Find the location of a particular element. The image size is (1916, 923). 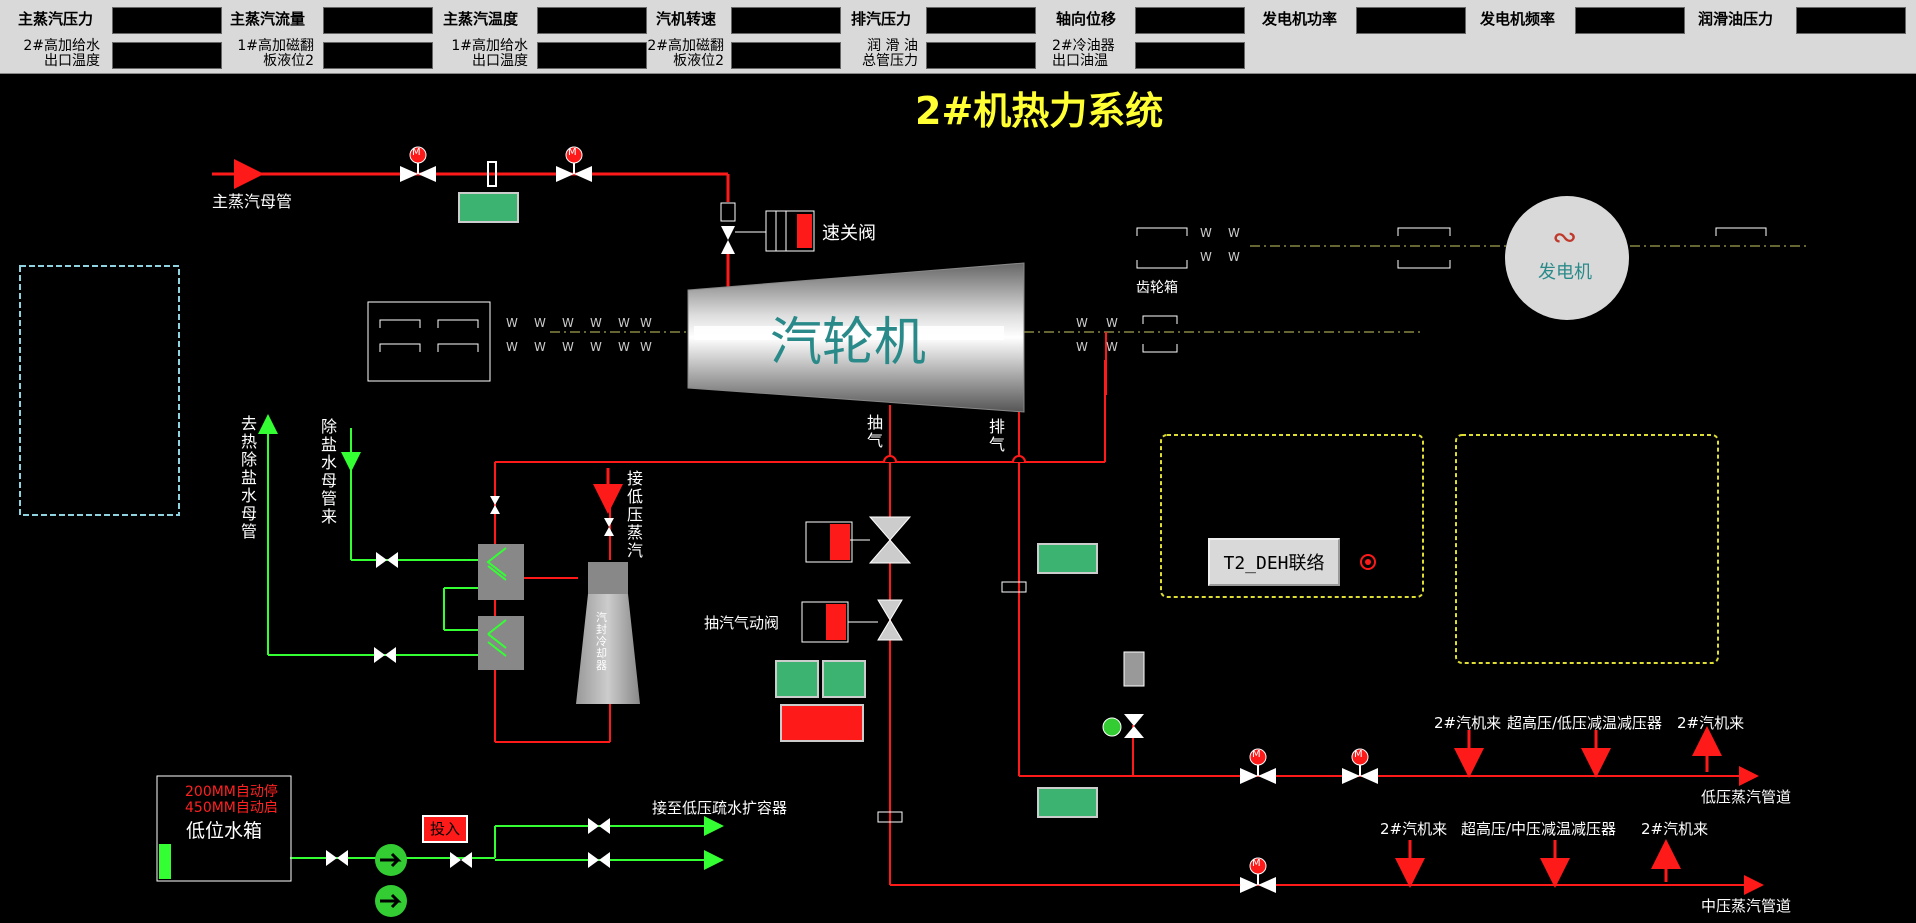

water-valves is located at coordinates (468, 710).